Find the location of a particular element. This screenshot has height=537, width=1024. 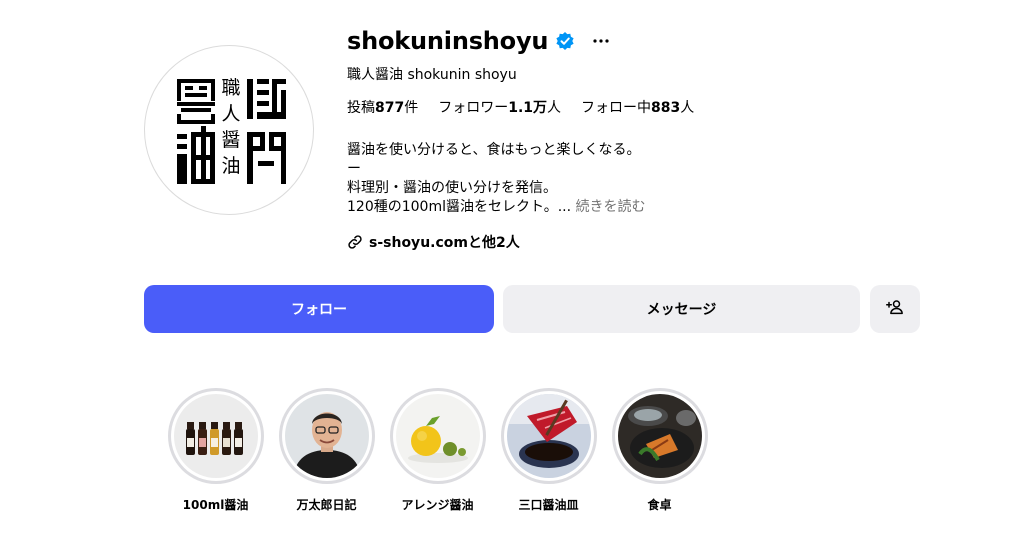

posts-label: 投稿 is located at coordinates (361, 108).